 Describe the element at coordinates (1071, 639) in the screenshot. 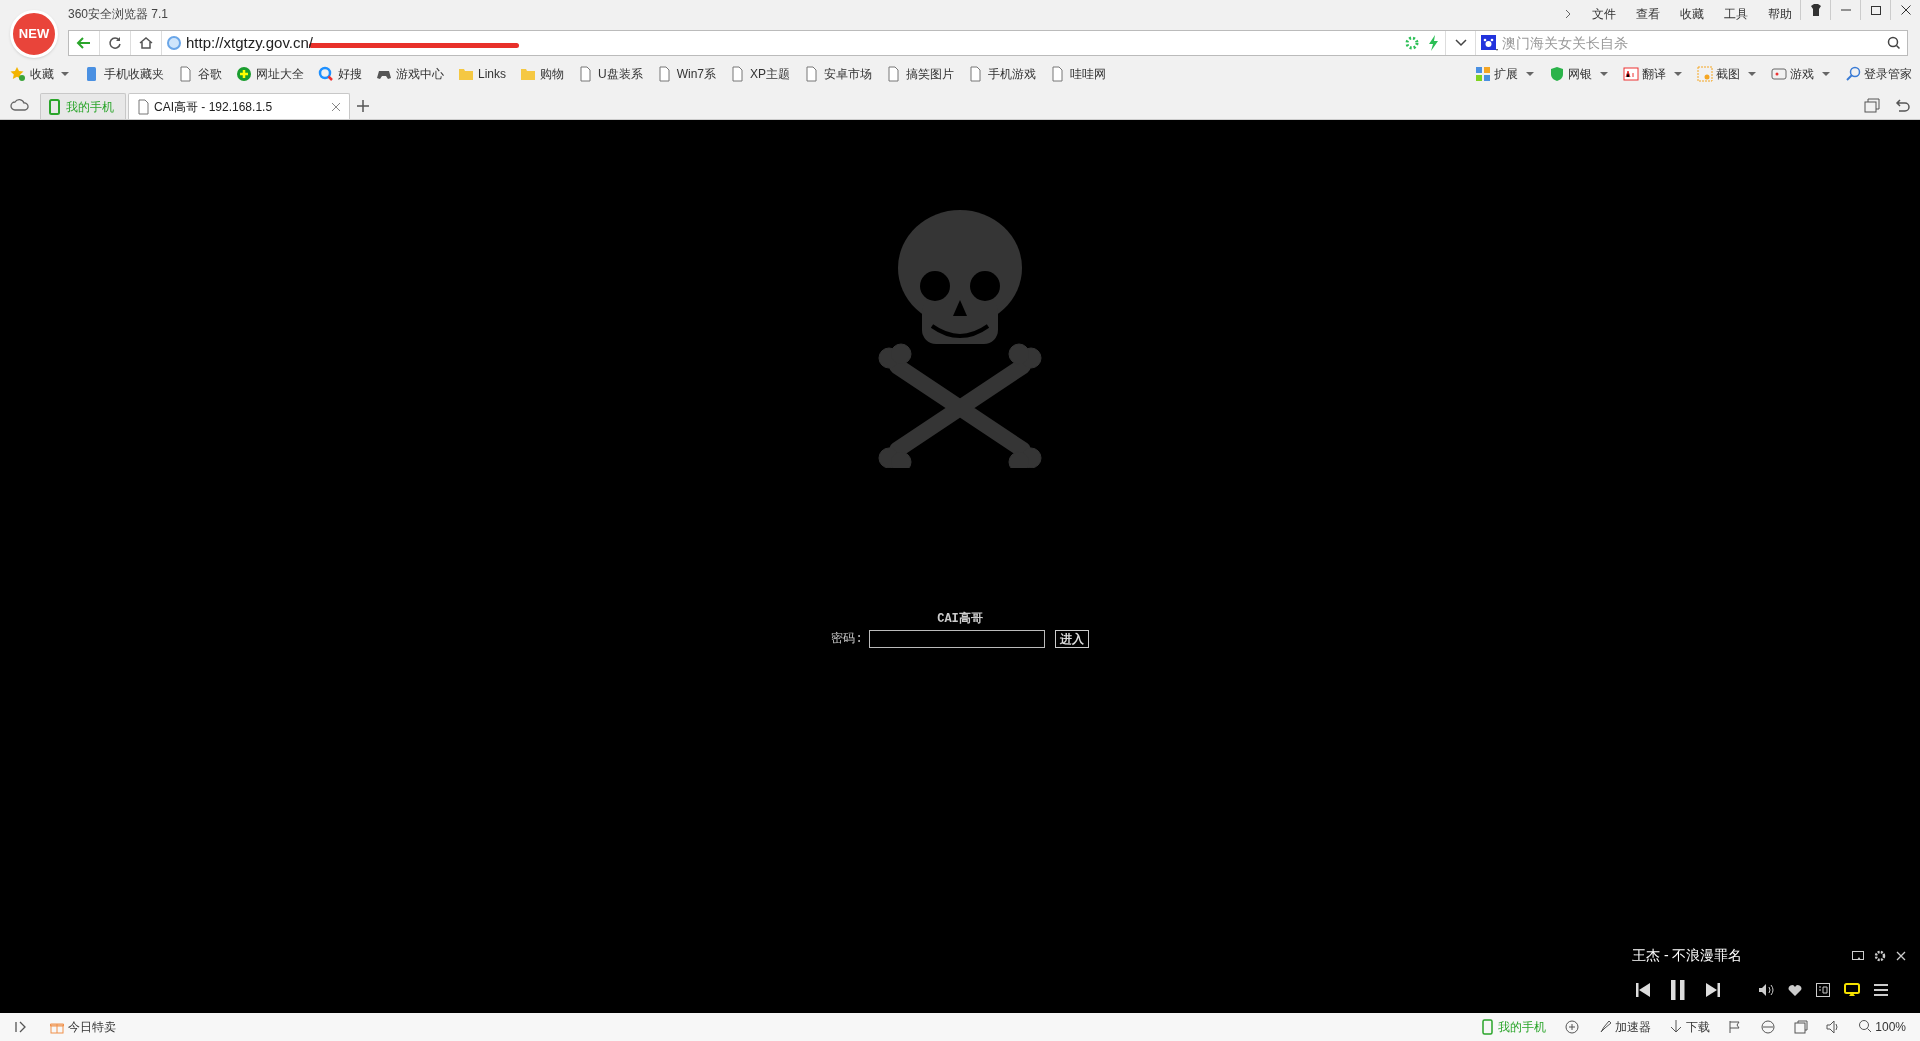

I see `enter-button: 进入` at that location.